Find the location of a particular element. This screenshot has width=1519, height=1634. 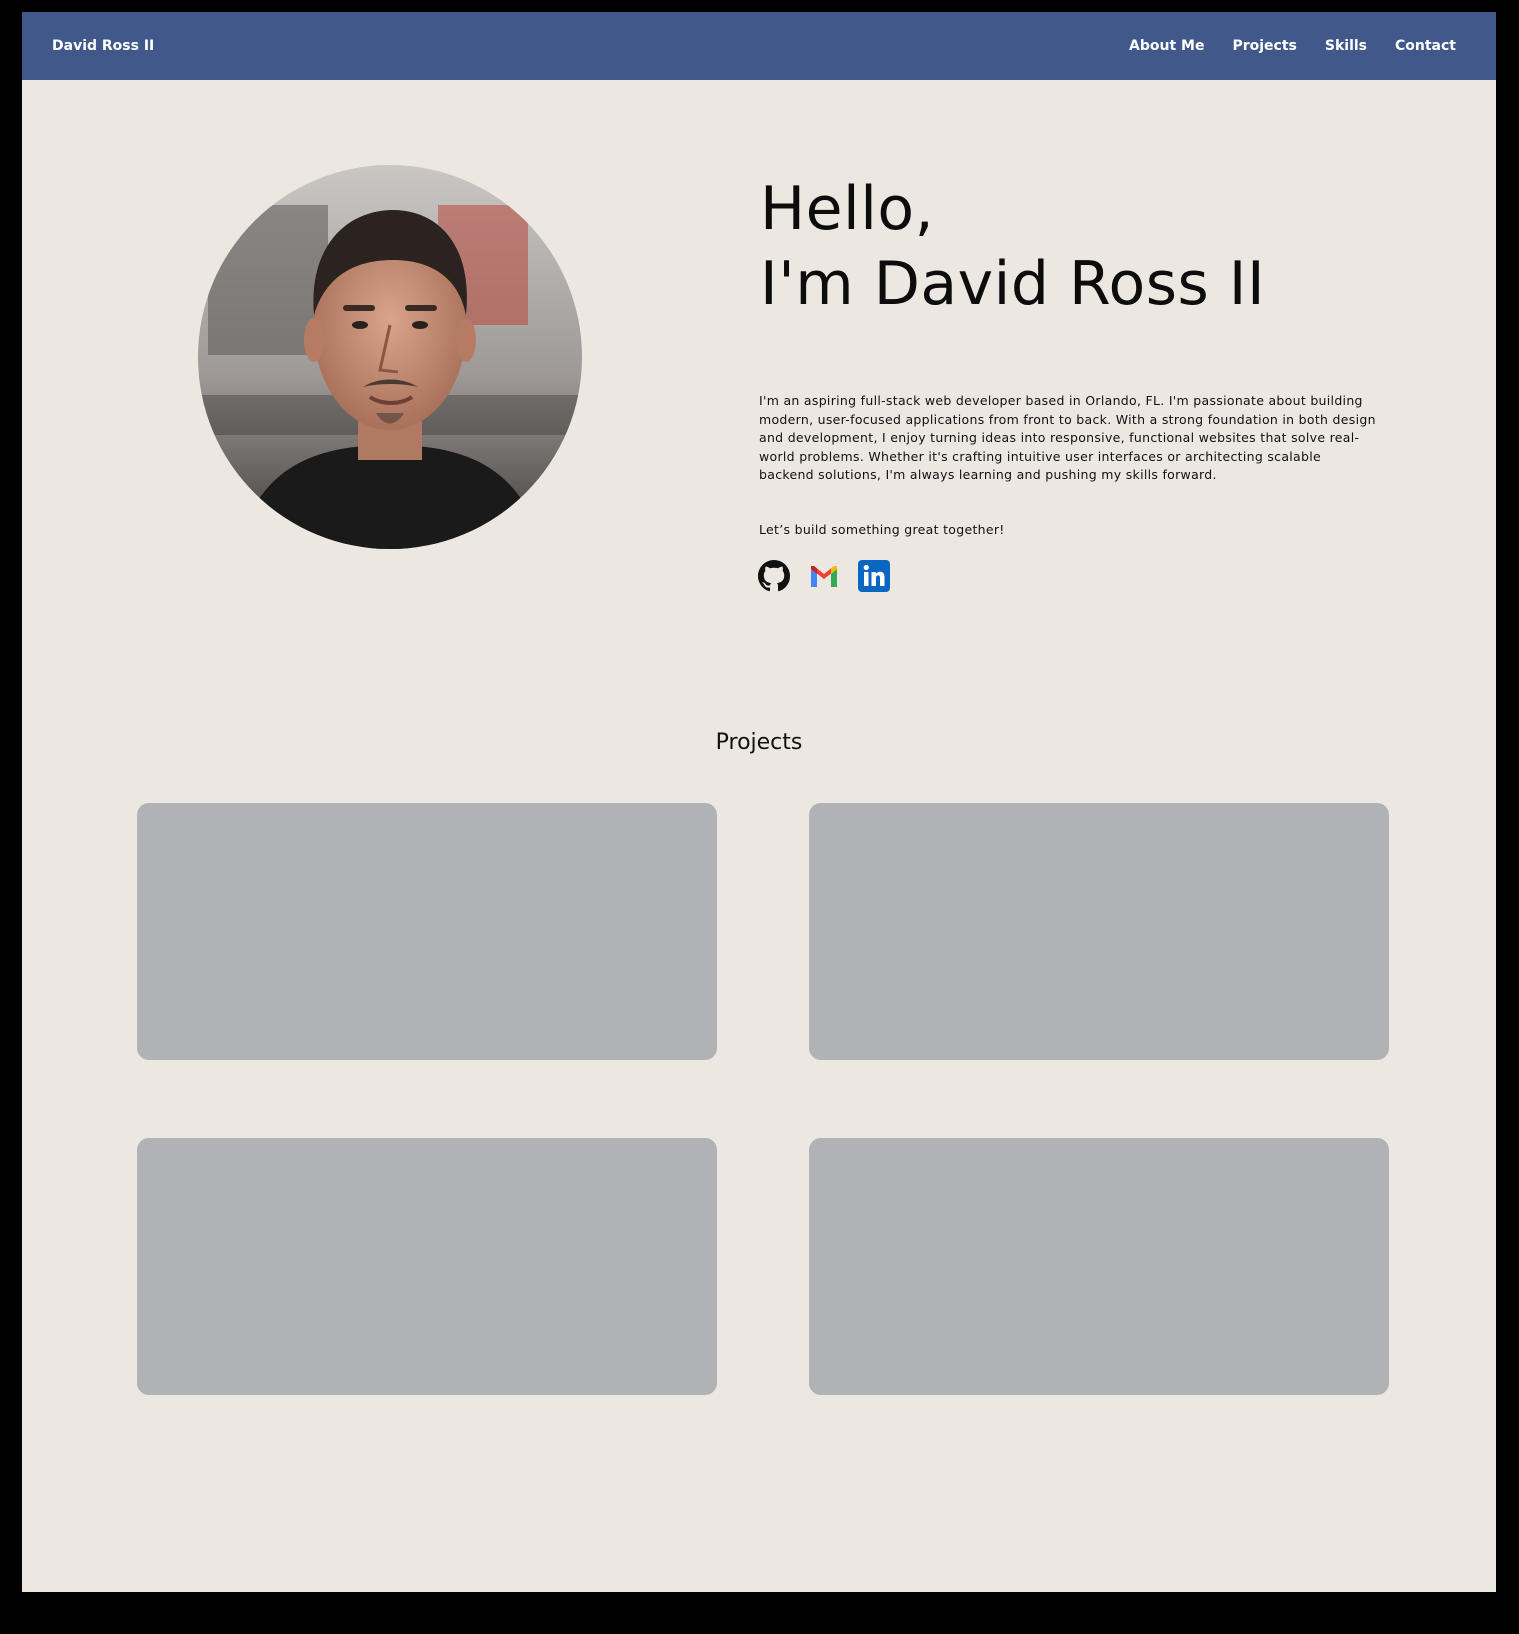

projects-heading: Projects is located at coordinates (759, 742).